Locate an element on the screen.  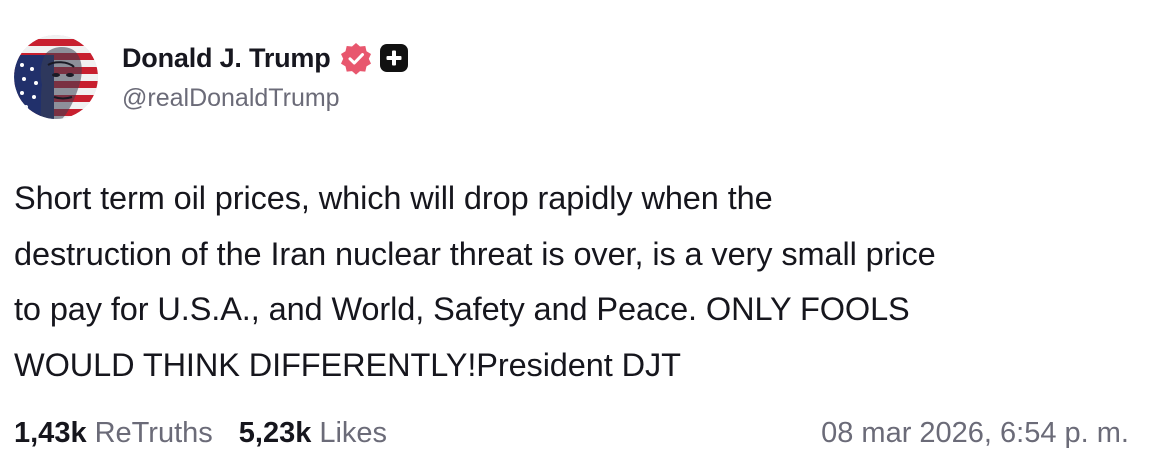
avatar is located at coordinates (56, 77).